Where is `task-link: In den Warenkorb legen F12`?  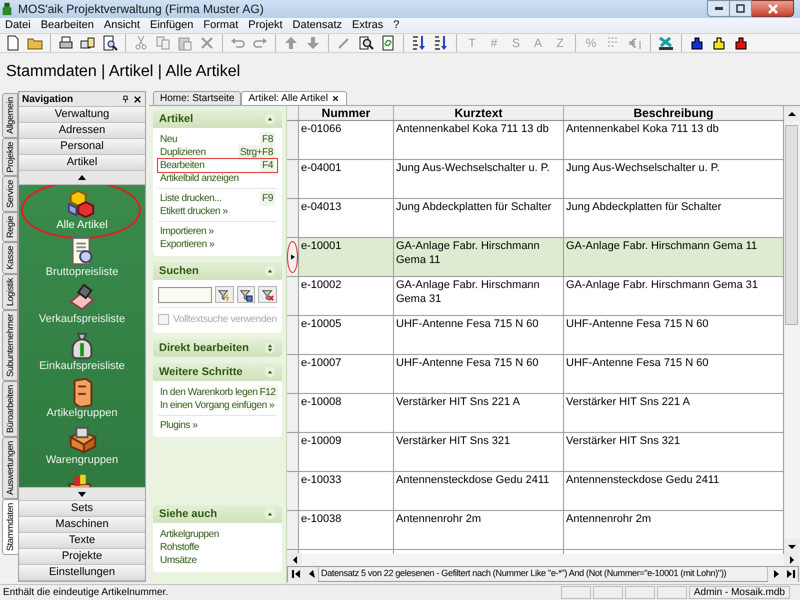
task-link: In den Warenkorb legen F12 is located at coordinates (217, 392).